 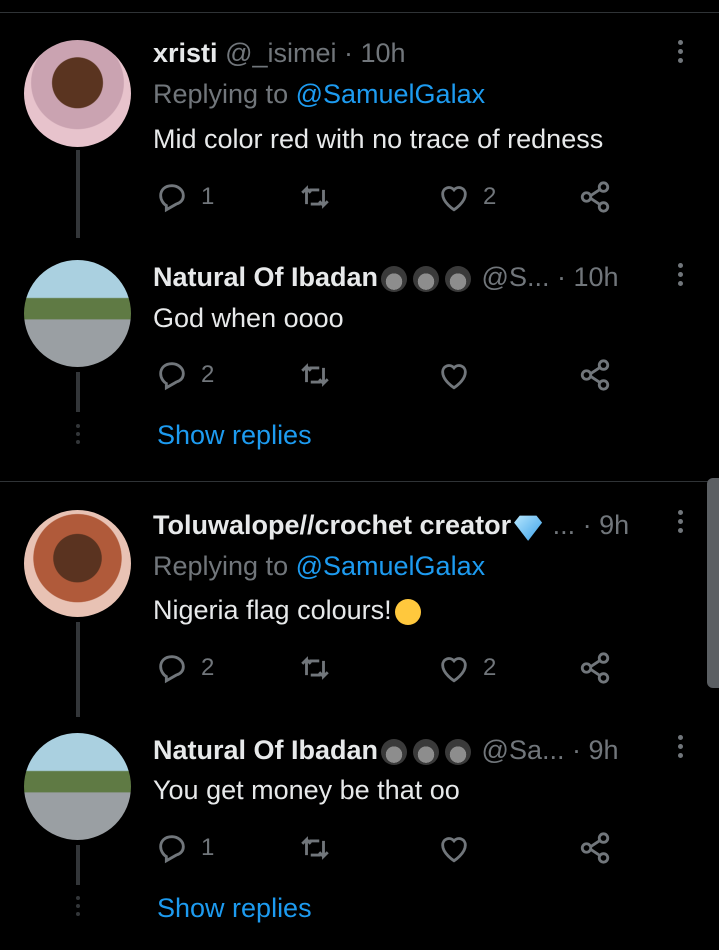 What do you see at coordinates (248, 318) in the screenshot?
I see `tweet-text: God when oooo` at bounding box center [248, 318].